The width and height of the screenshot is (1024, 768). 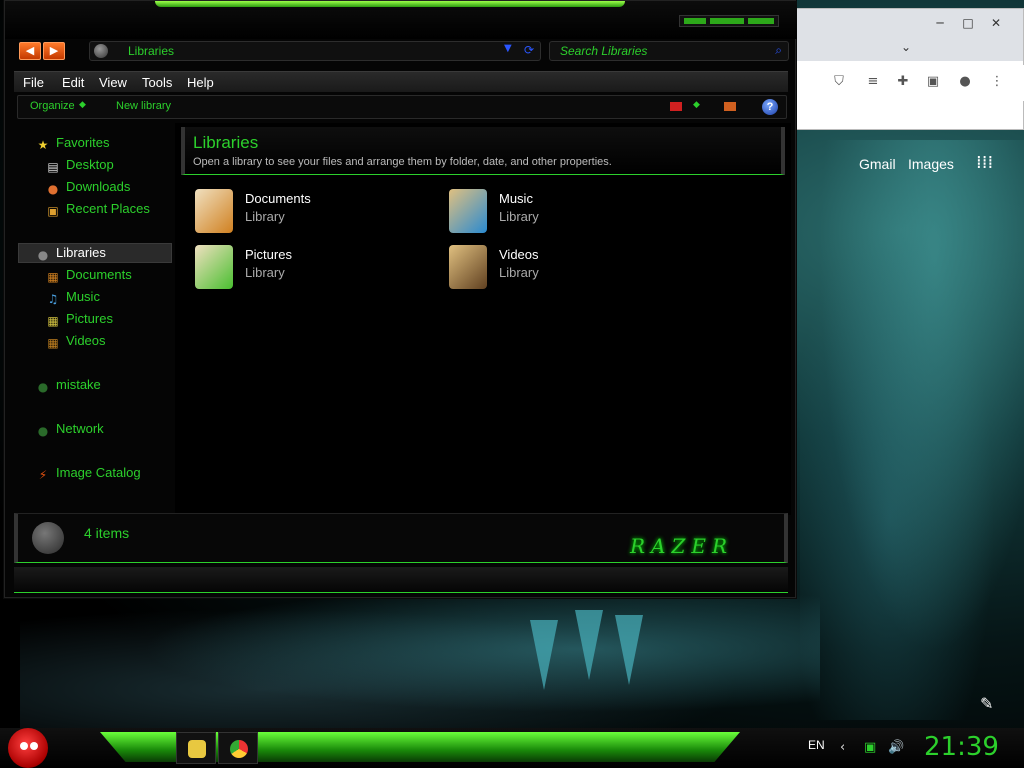 What do you see at coordinates (933, 82) in the screenshot?
I see `side-panel-icon: ▣` at bounding box center [933, 82].